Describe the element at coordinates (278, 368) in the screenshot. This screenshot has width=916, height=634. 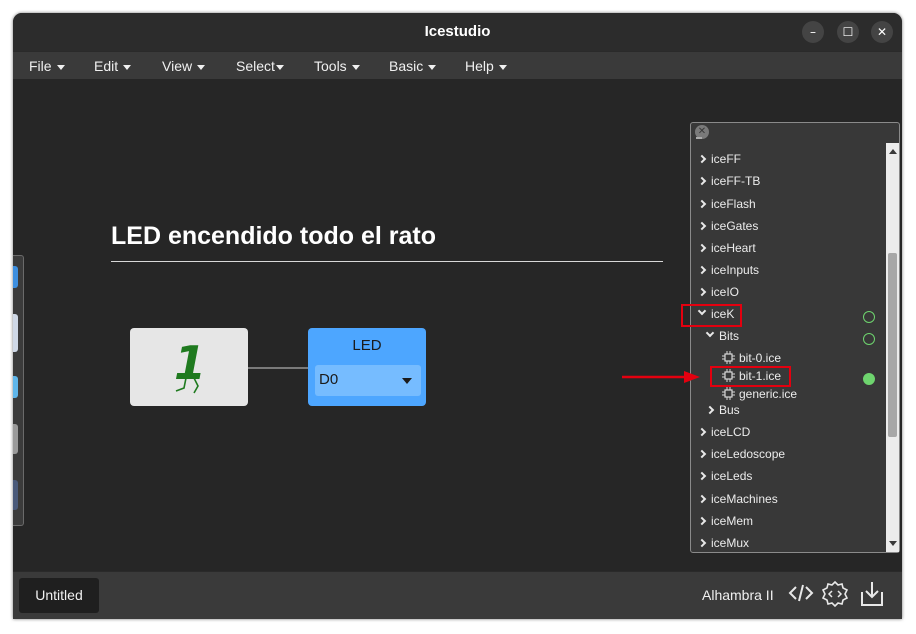
I see `connection-wire` at that location.